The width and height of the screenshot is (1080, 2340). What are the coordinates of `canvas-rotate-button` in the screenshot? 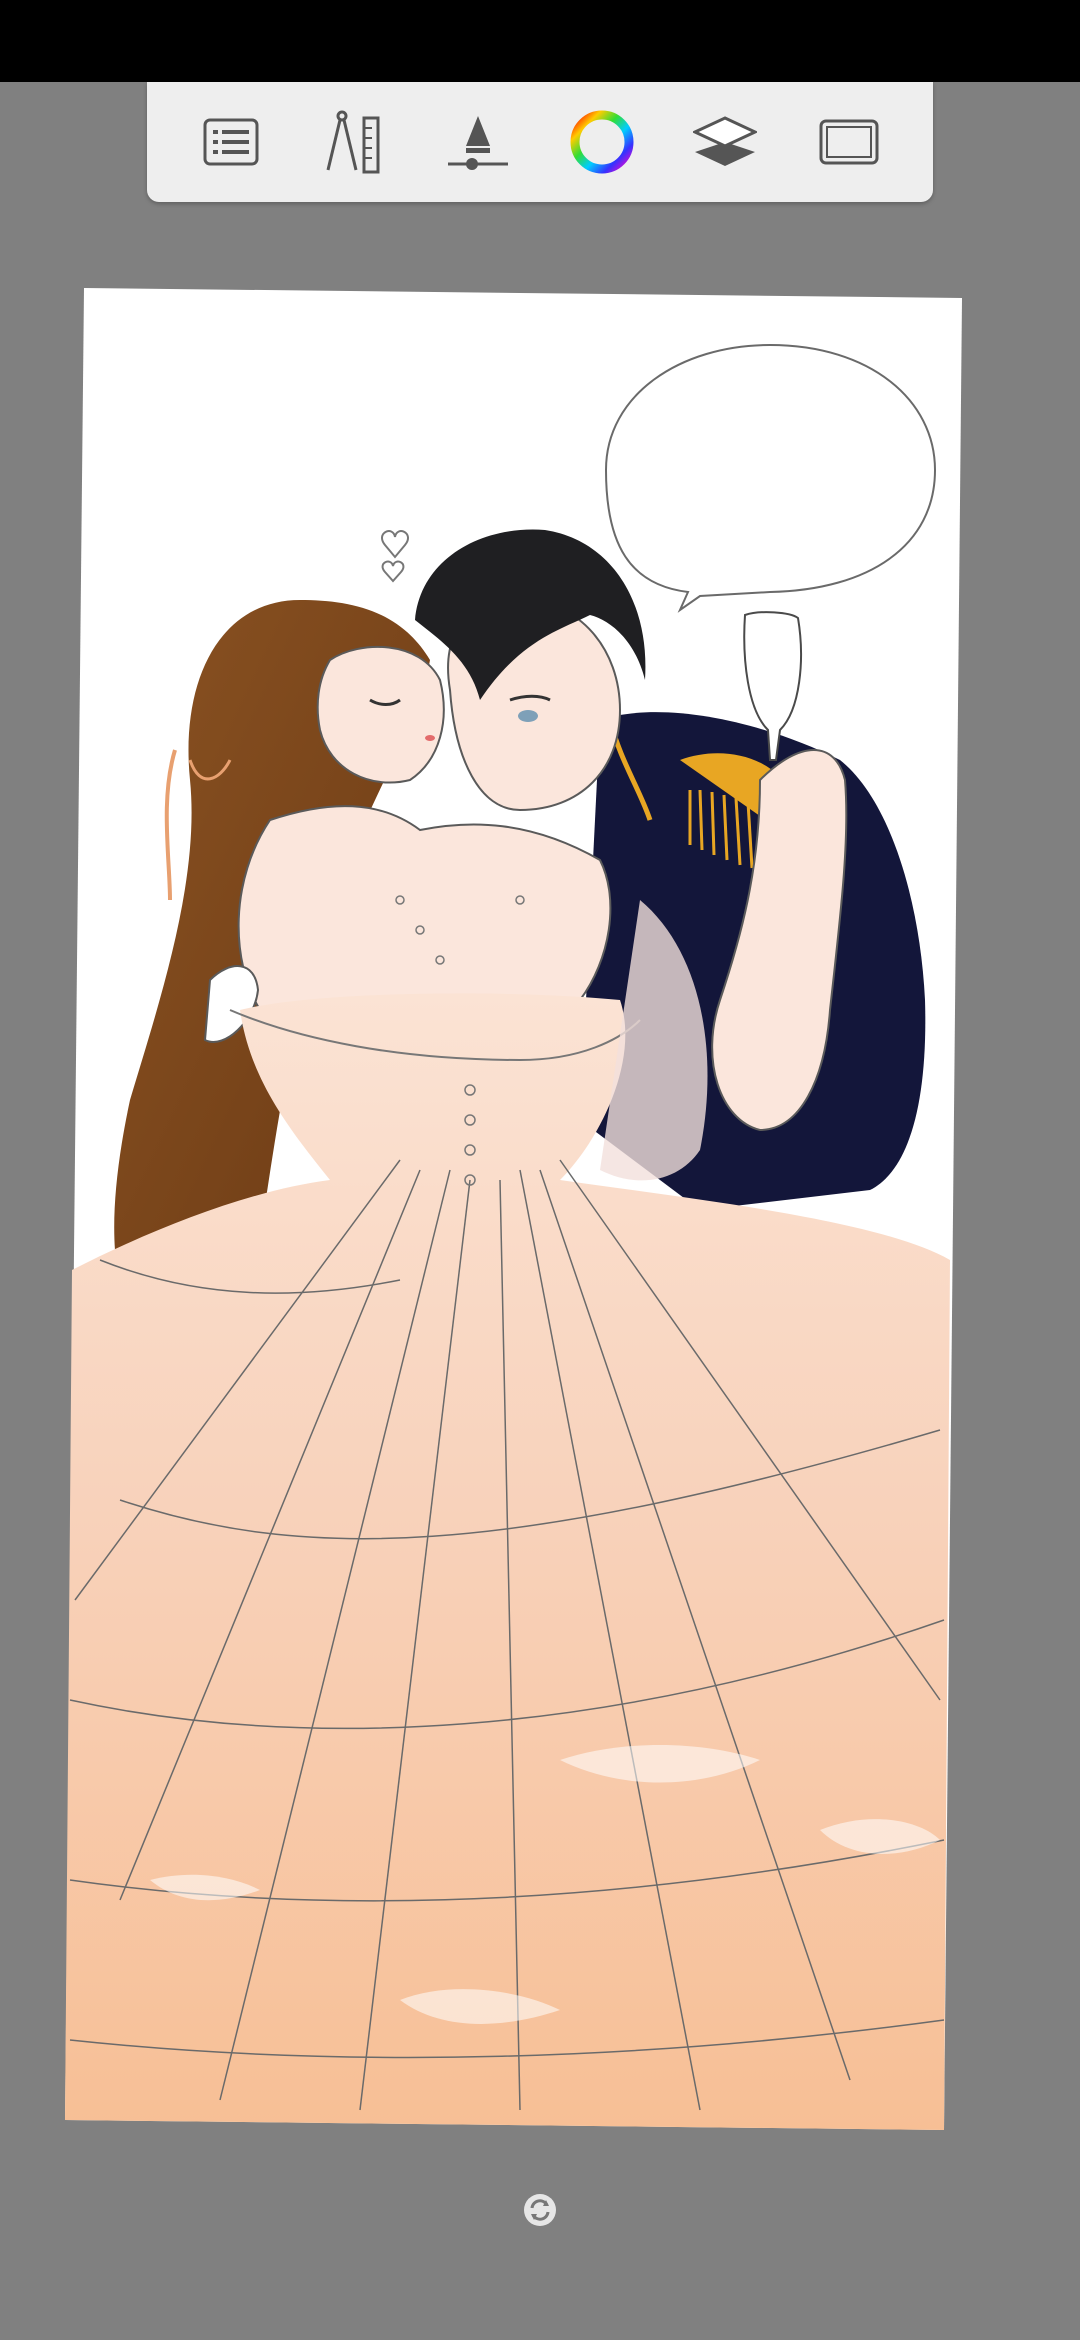 It's located at (540, 2212).